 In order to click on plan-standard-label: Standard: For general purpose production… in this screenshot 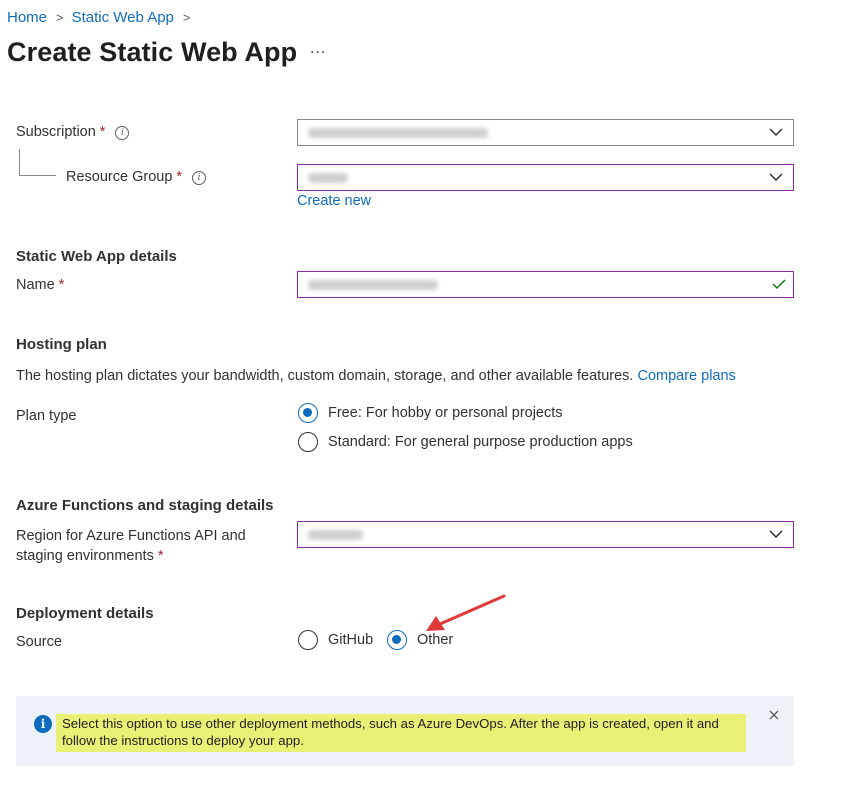, I will do `click(480, 442)`.